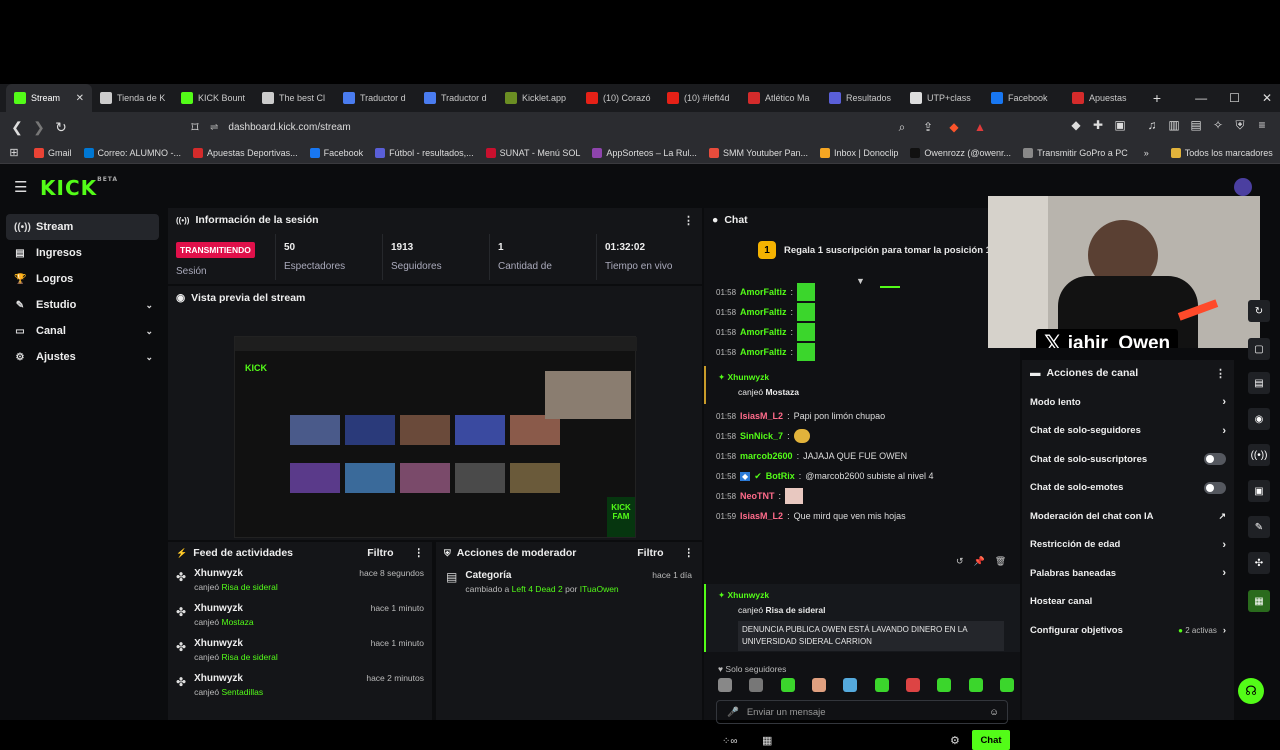 This screenshot has width=1280, height=750. Describe the element at coordinates (902, 127) in the screenshot. I see `zoom-icon: ⌕` at that location.